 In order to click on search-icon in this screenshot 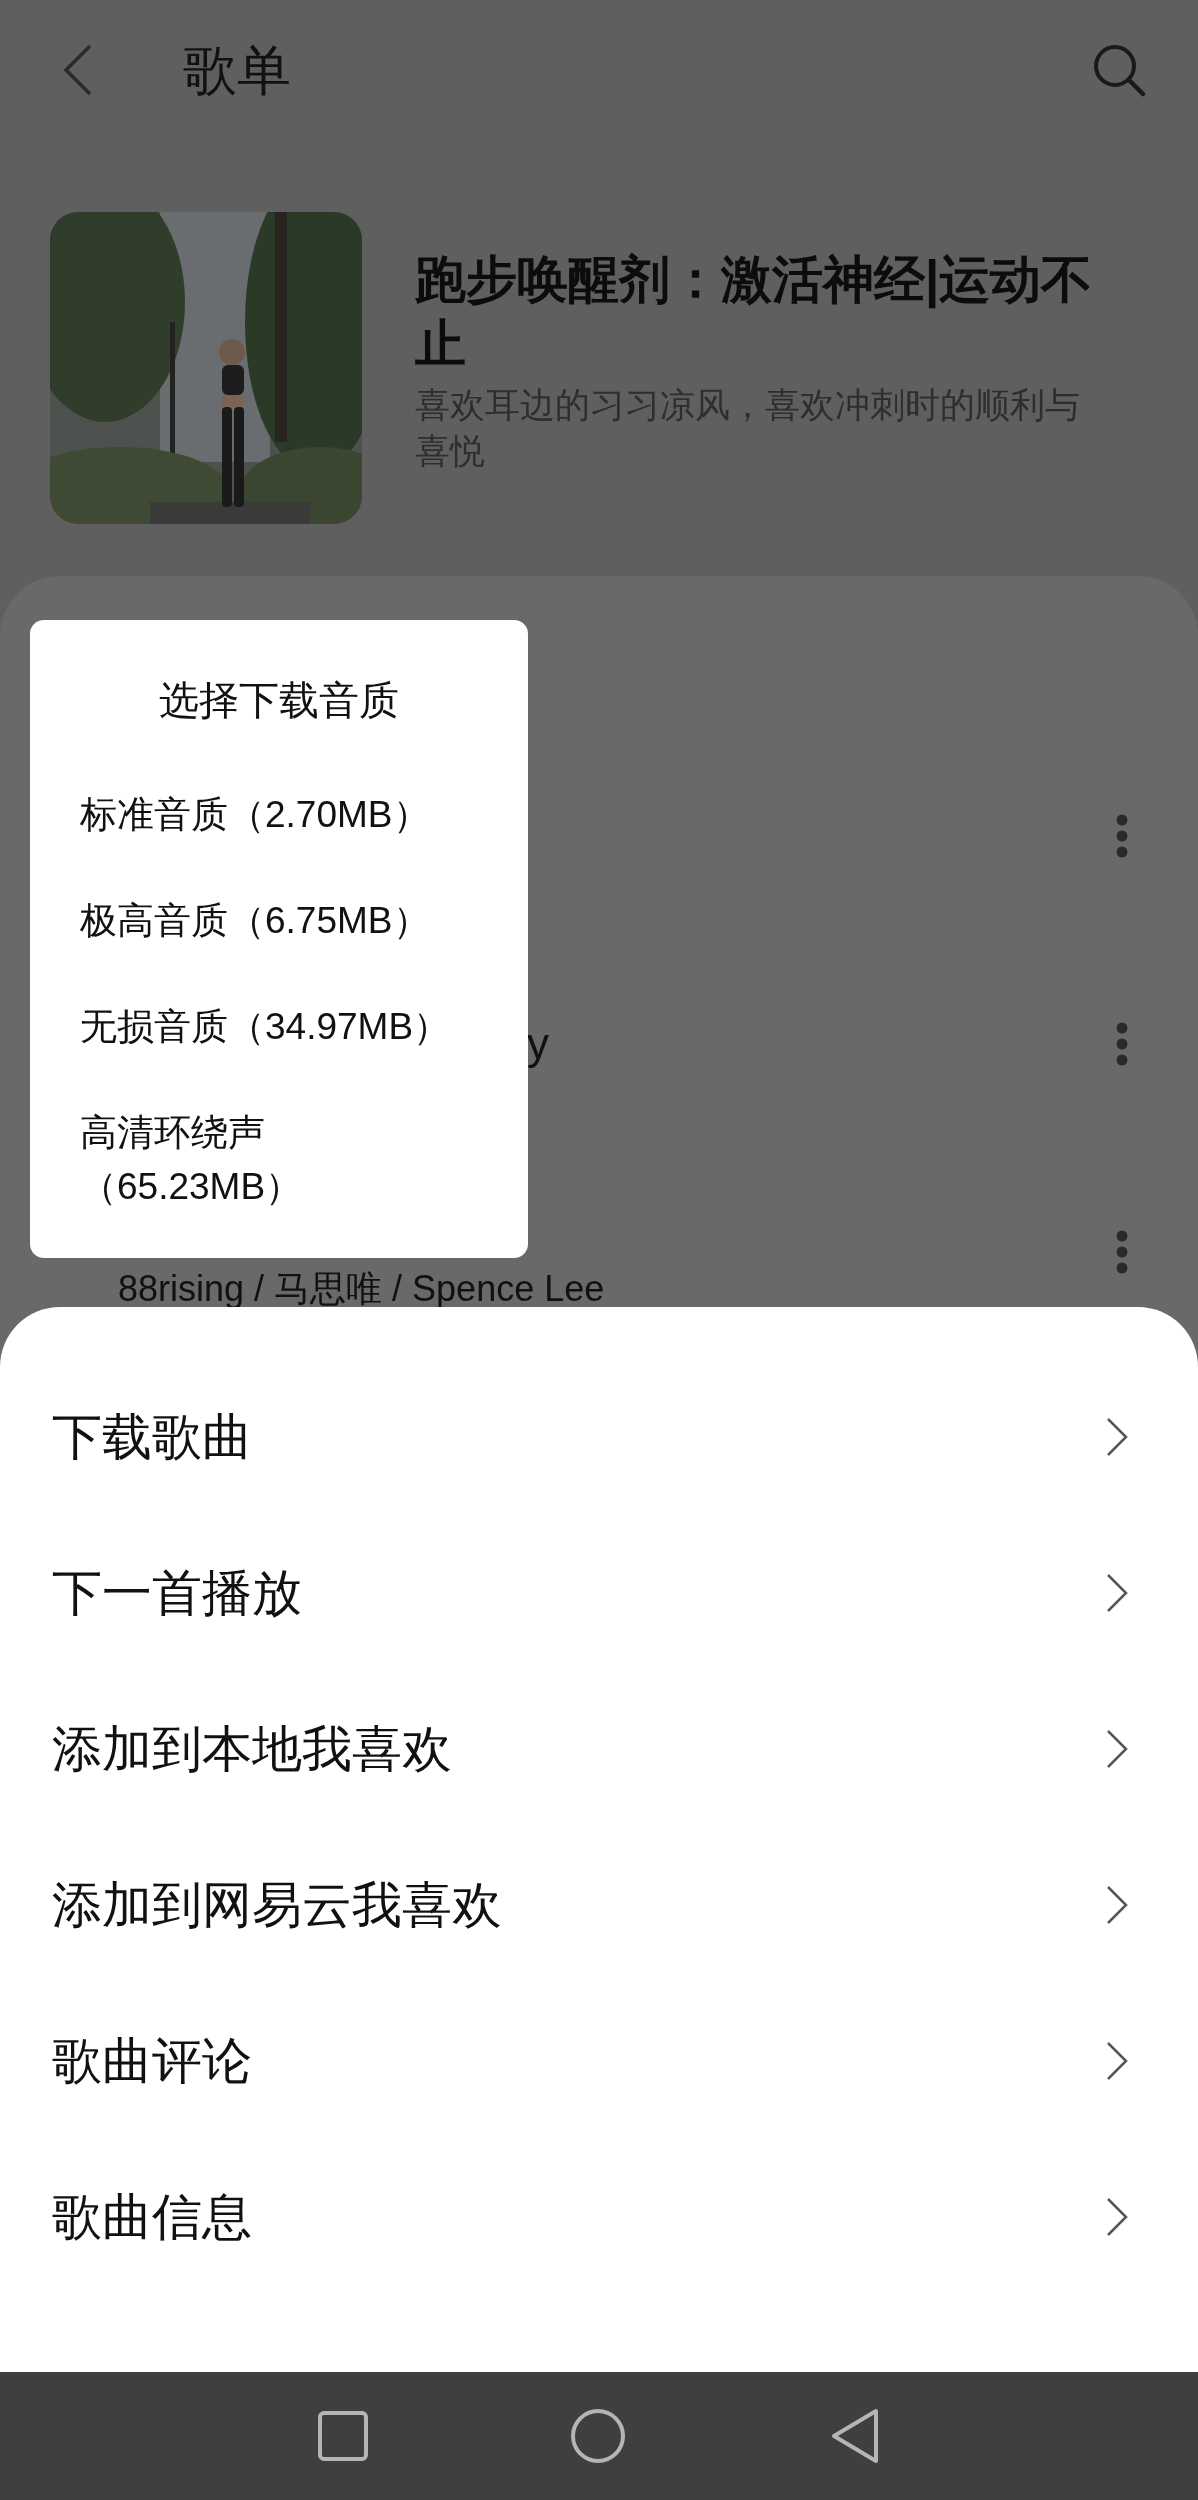, I will do `click(1119, 70)`.